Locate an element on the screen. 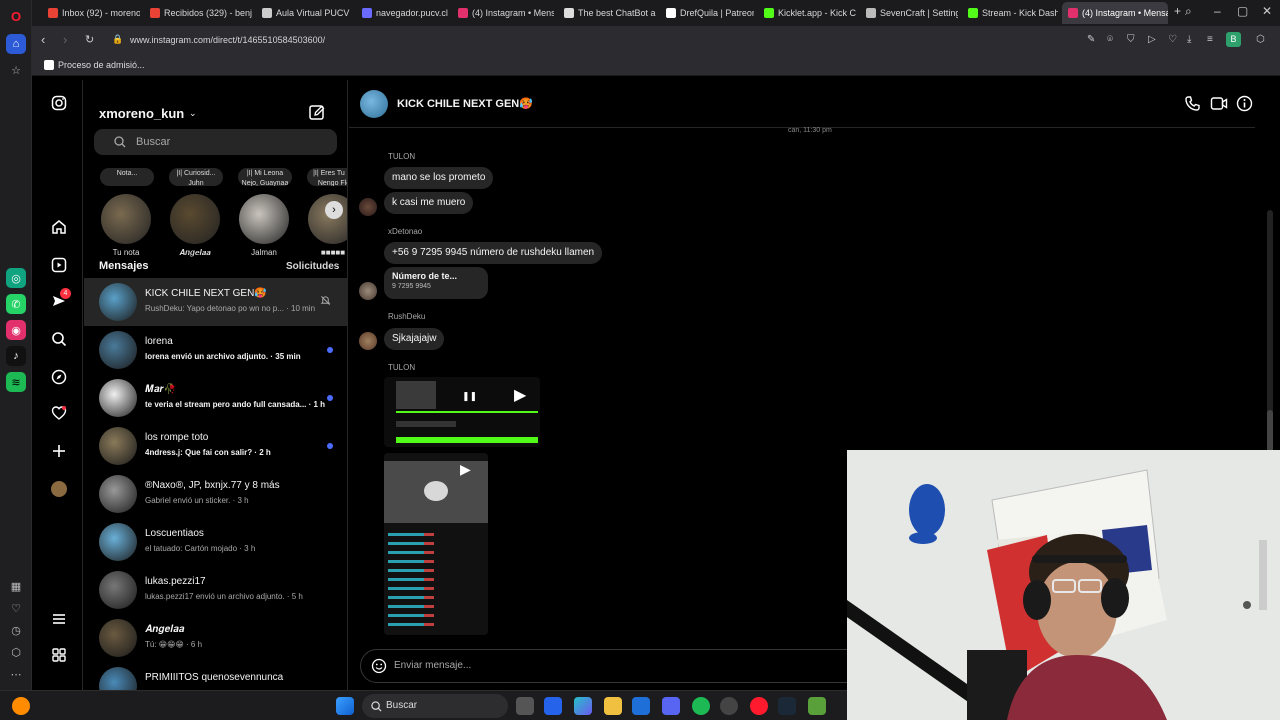 This screenshot has width=1280, height=720. camera-icon: ⌾ is located at coordinates (1110, 39).